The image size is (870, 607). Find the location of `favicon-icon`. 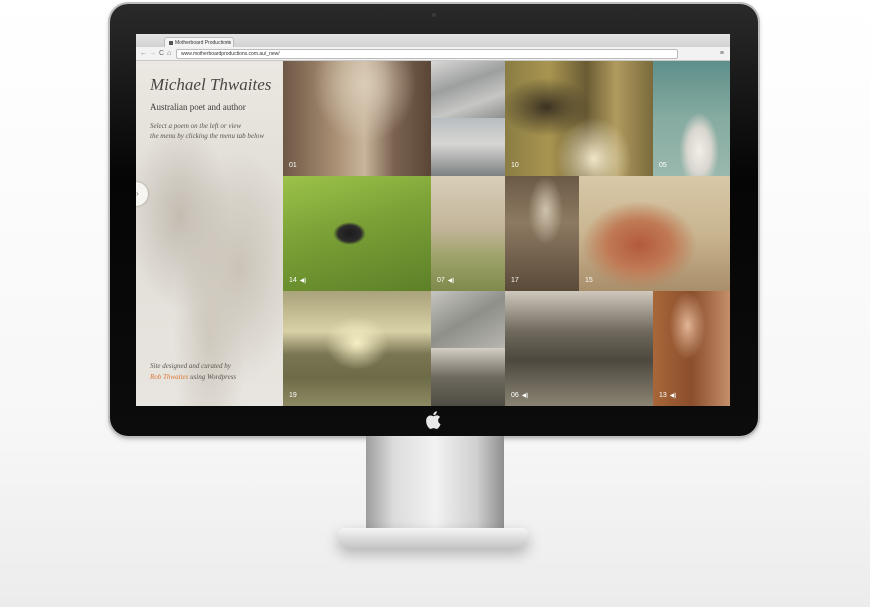

favicon-icon is located at coordinates (171, 42).